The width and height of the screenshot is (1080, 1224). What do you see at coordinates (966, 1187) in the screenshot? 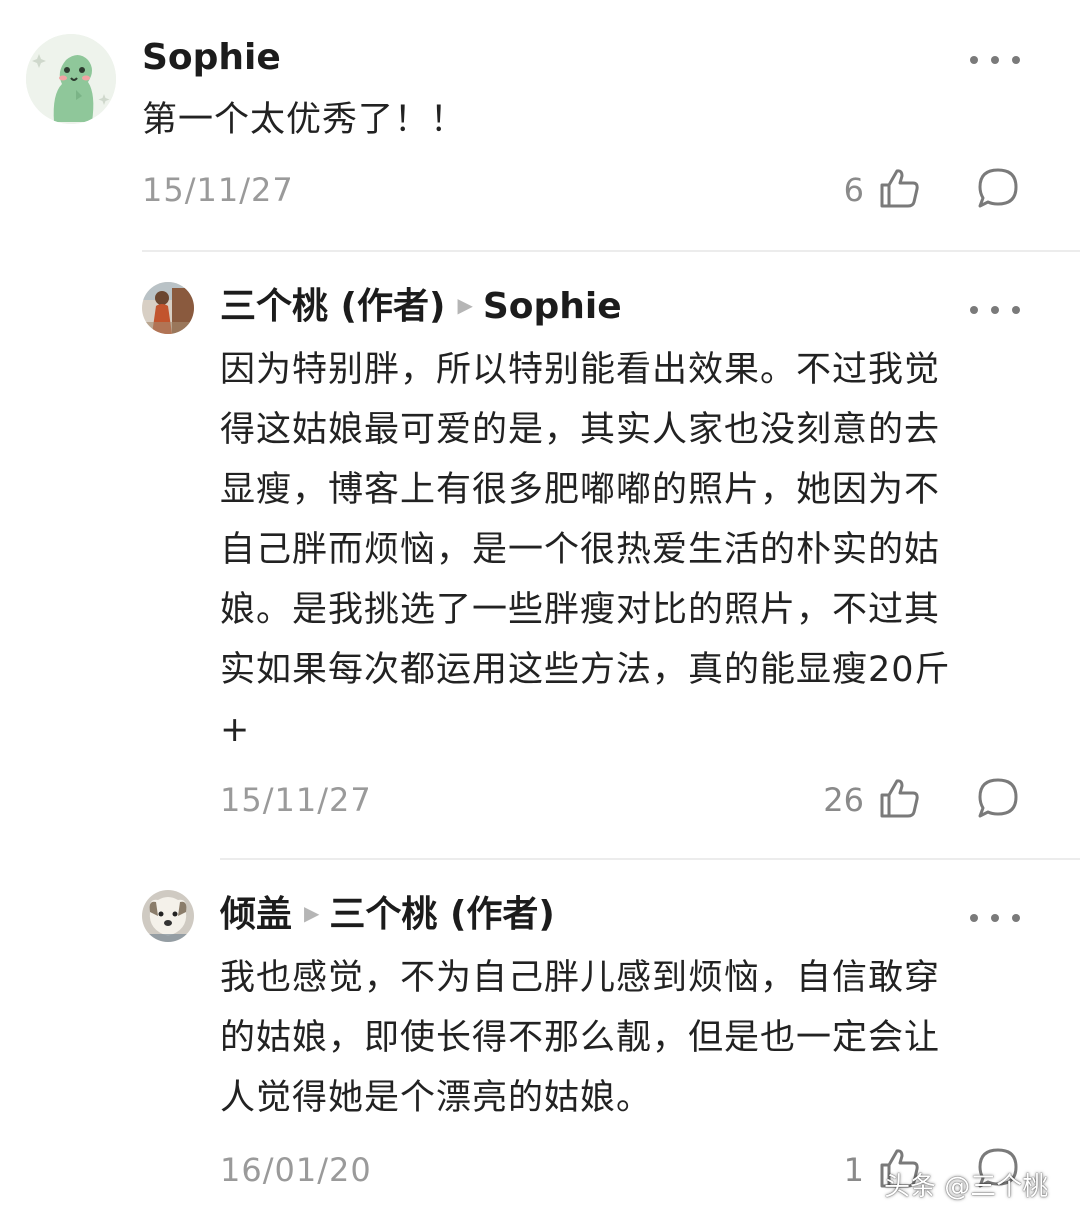
I see `watermark: 头条 @三个桃` at bounding box center [966, 1187].